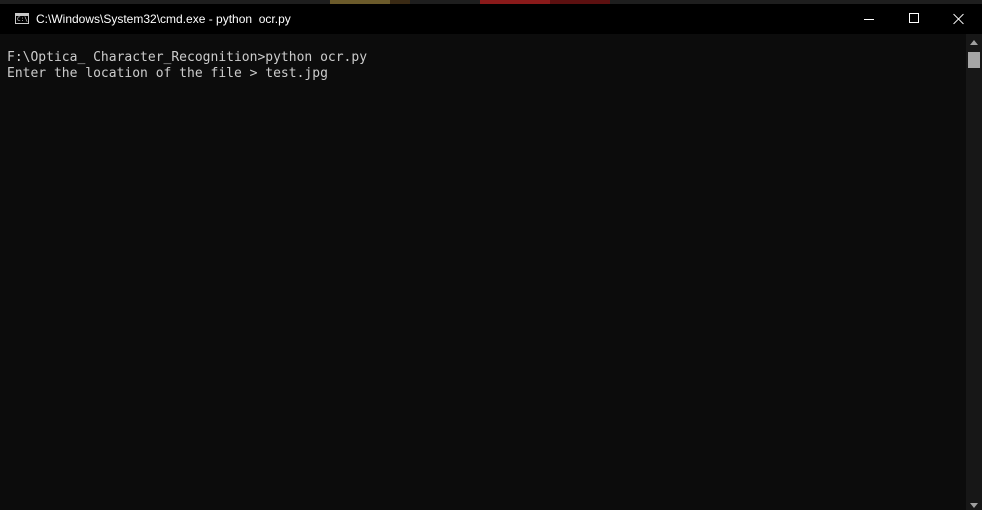  I want to click on minimize-button, so click(869, 19).